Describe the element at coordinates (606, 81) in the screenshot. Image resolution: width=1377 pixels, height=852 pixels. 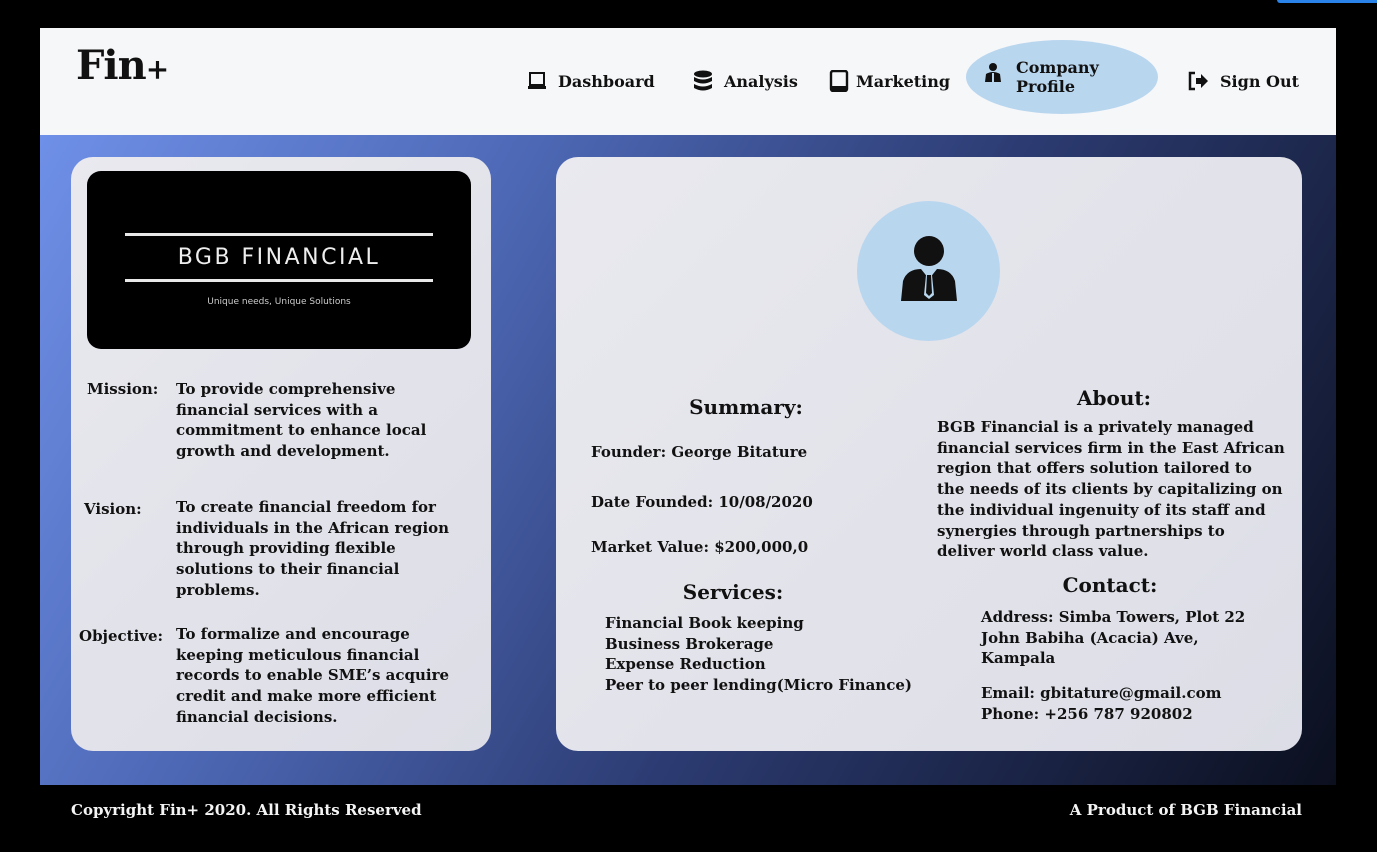
I see `nav-dashboard-label: Dashboard` at that location.